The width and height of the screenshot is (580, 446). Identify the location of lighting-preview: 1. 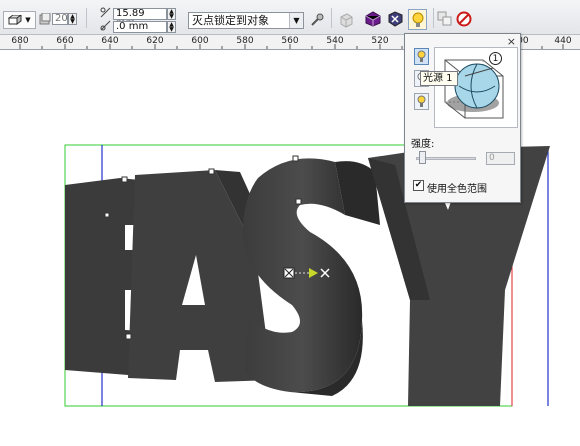
(476, 87).